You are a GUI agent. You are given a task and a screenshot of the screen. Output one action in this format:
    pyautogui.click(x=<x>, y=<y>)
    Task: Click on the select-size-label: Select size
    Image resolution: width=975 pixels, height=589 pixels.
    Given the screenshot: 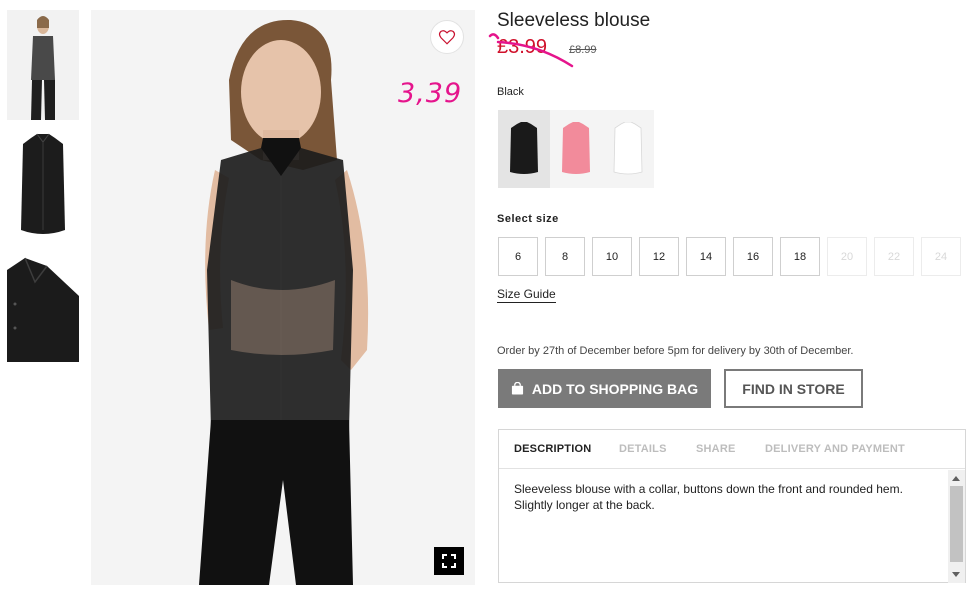 What is the action you would take?
    pyautogui.click(x=528, y=219)
    